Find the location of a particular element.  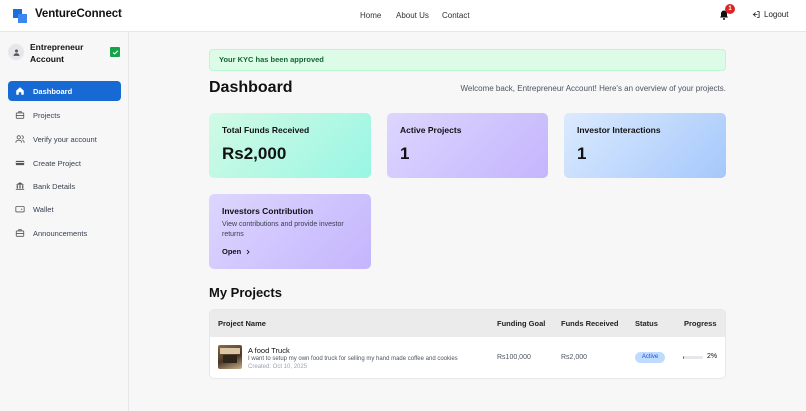

sidebar-item-verify: Verify your account is located at coordinates (64, 139).